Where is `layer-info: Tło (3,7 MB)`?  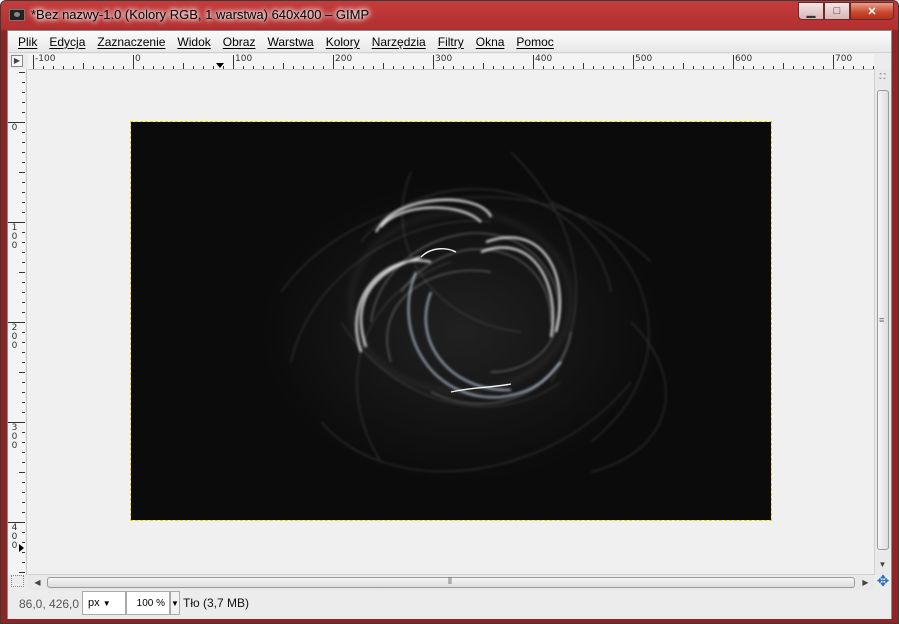 layer-info: Tło (3,7 MB) is located at coordinates (216, 603).